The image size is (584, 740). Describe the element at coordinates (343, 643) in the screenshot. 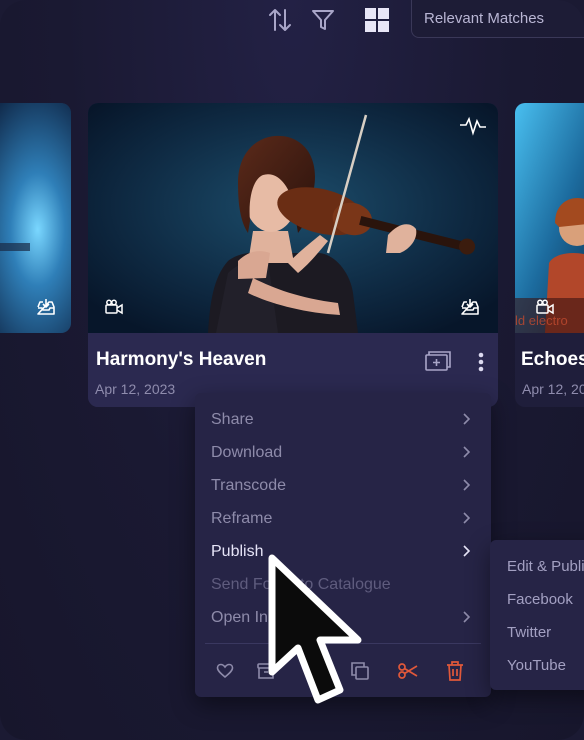

I see `menu-divider` at that location.